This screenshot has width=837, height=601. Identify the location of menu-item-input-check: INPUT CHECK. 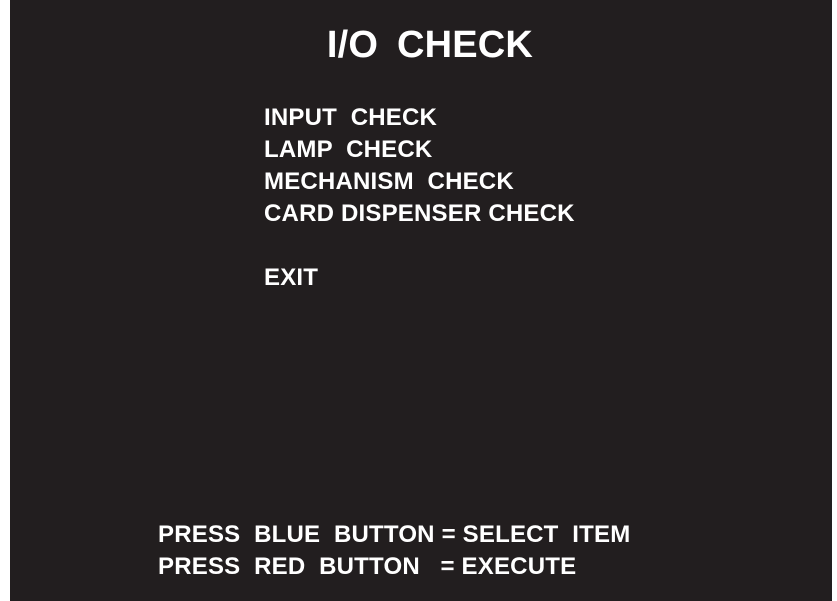
(419, 118).